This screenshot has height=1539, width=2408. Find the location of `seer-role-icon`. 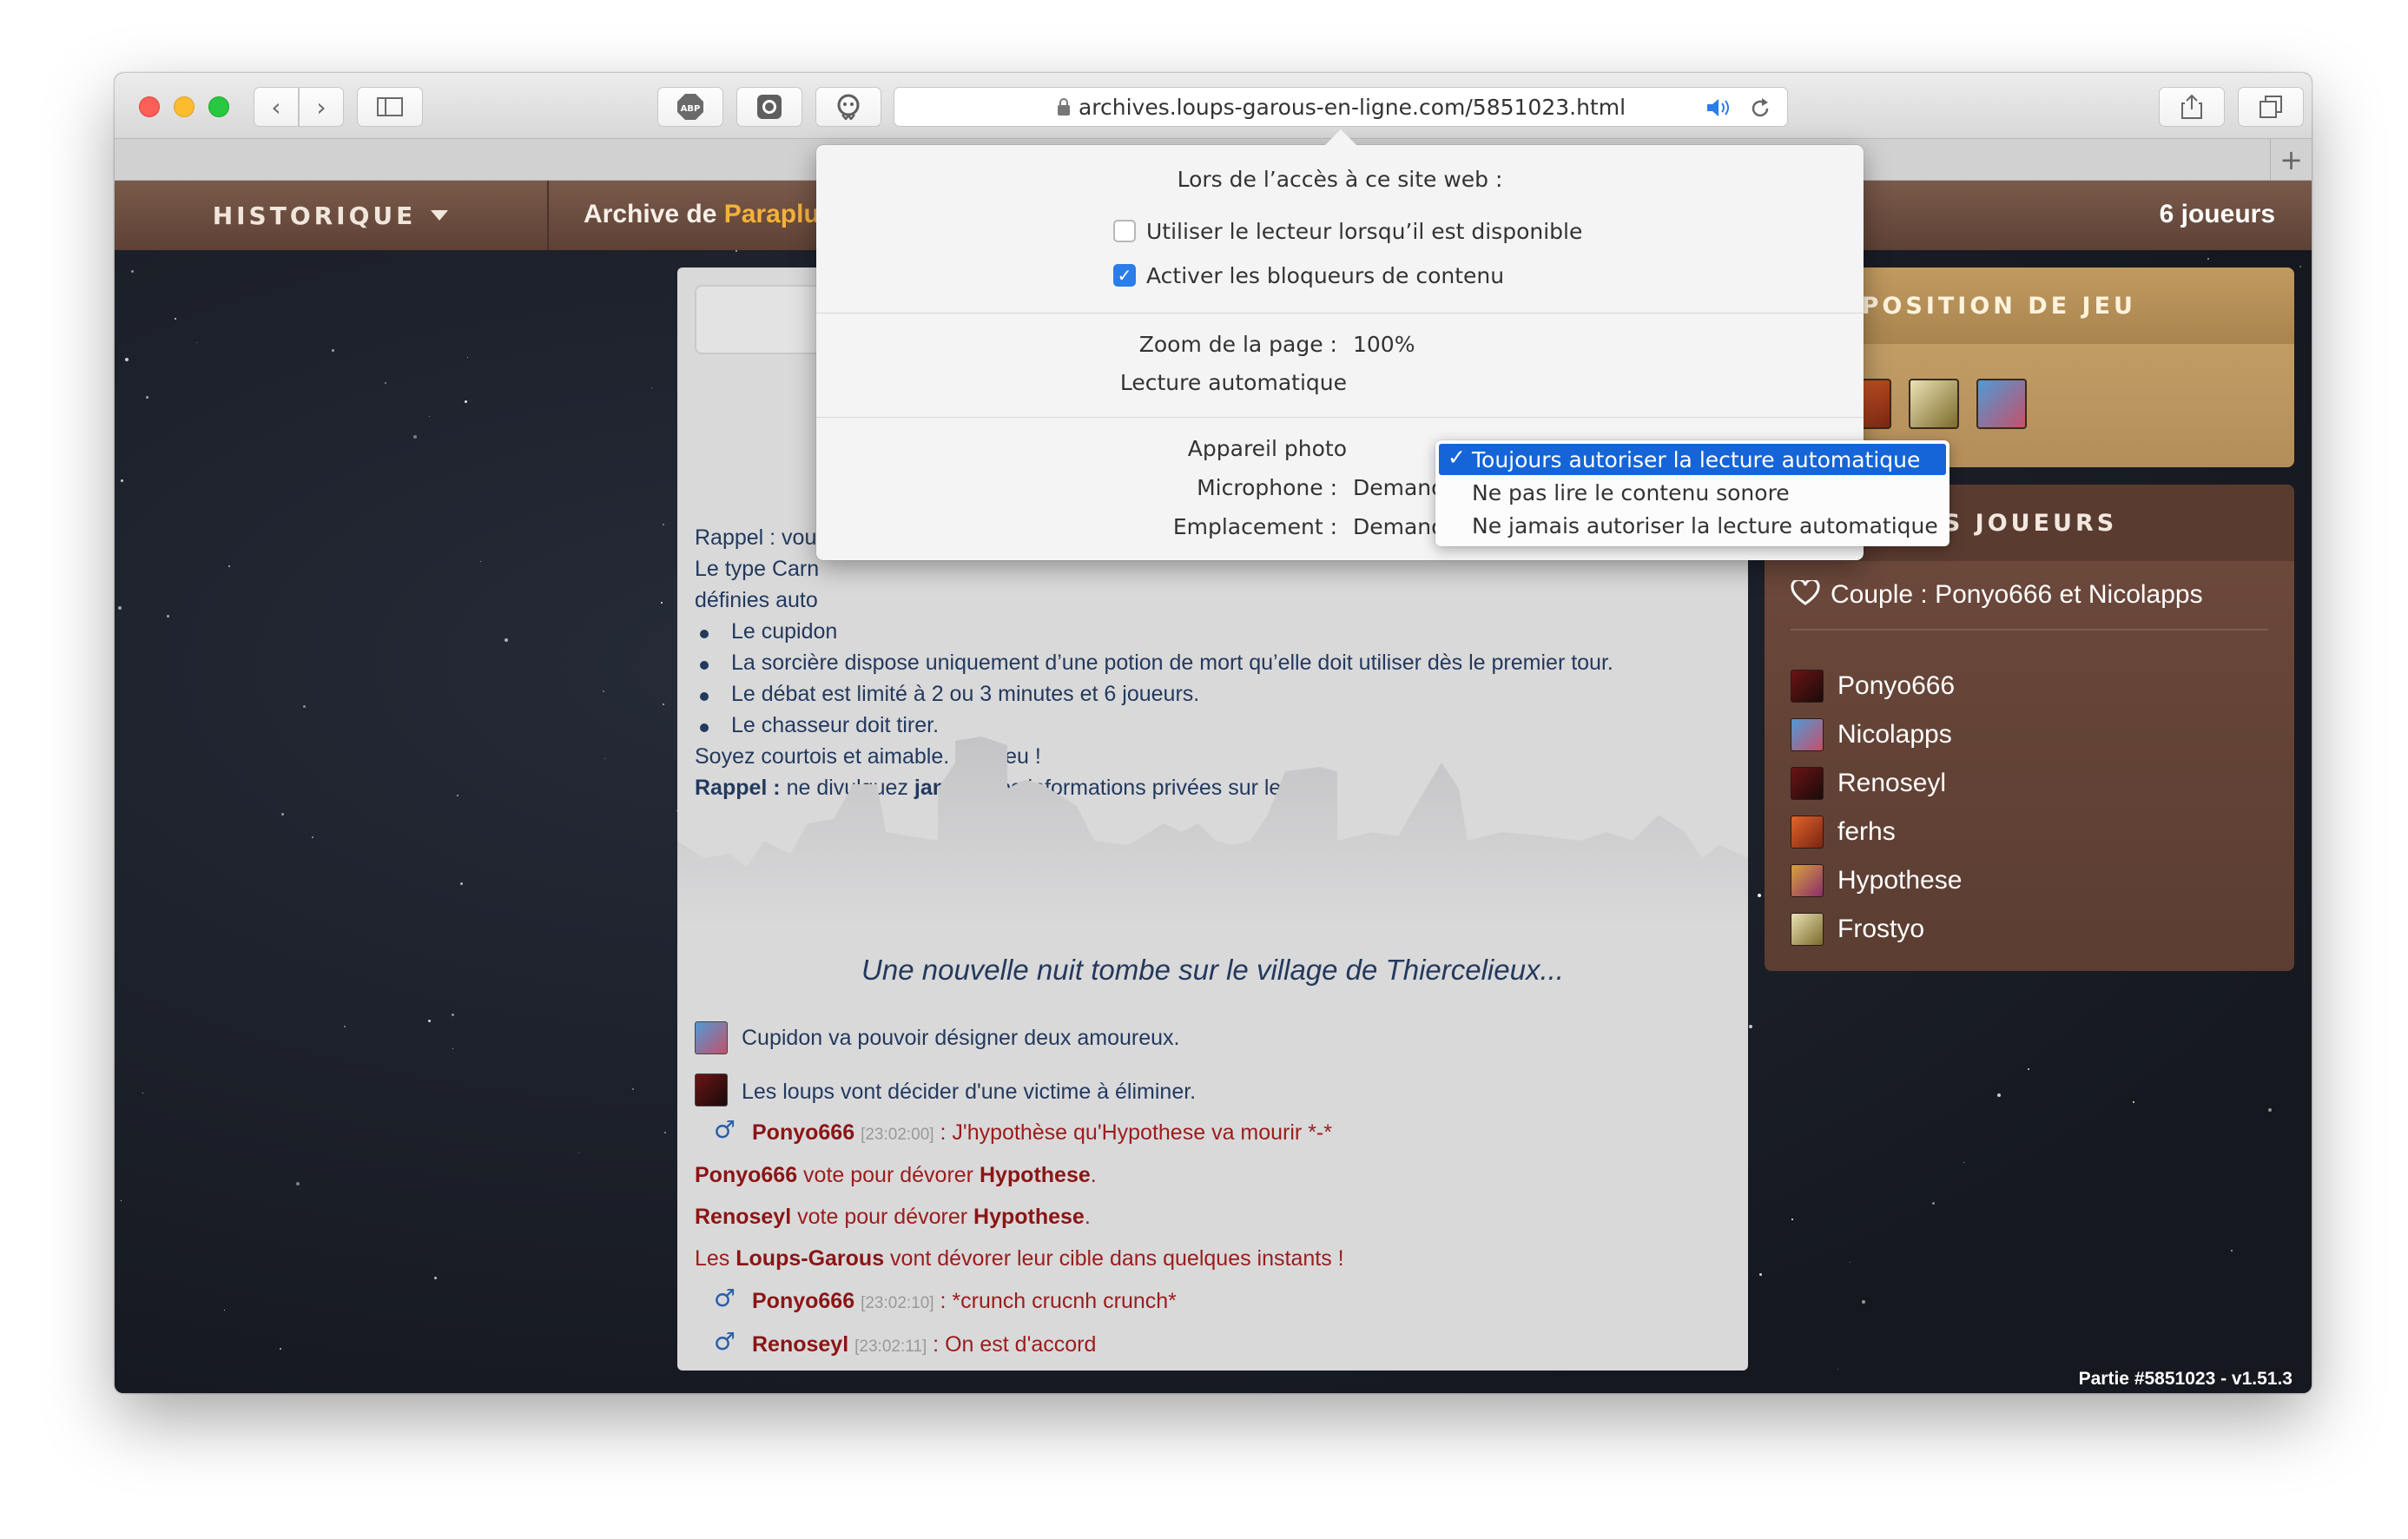

seer-role-icon is located at coordinates (1807, 880).